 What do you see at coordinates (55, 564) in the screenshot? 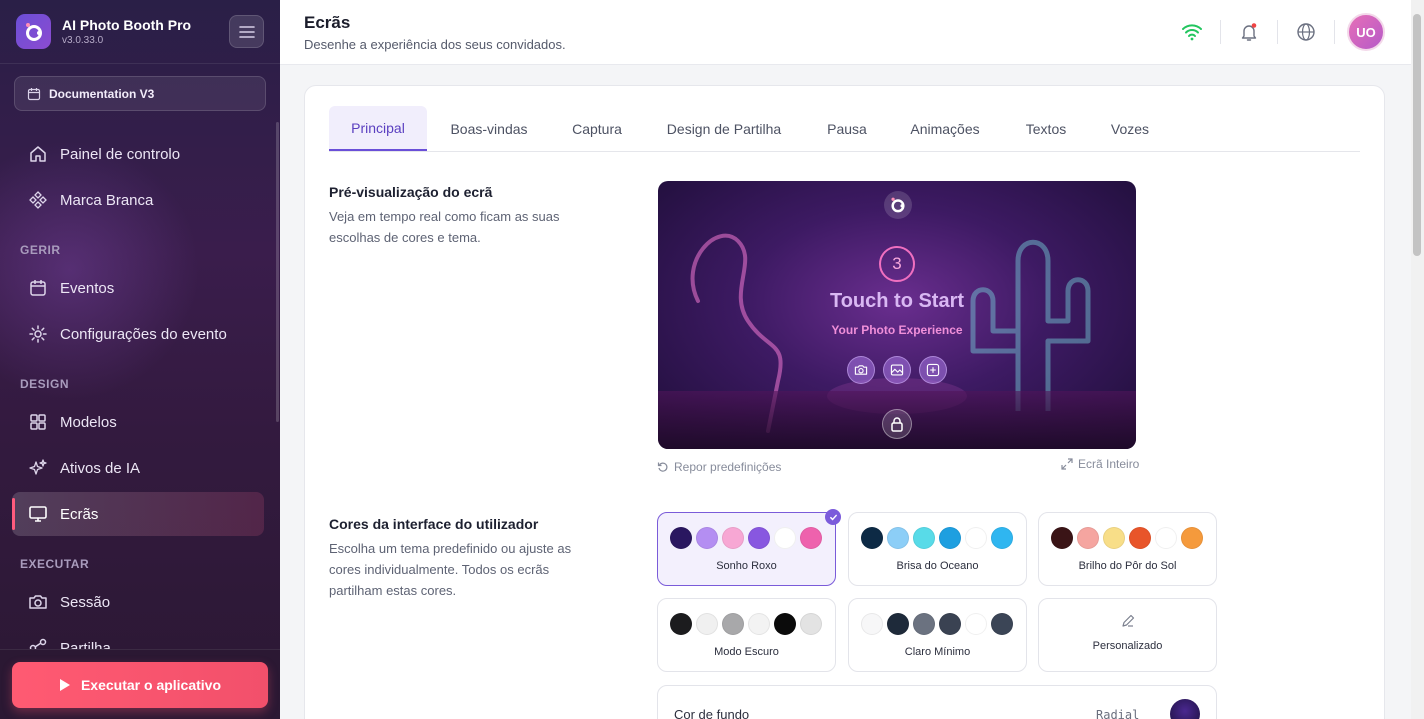
I see `section-label: EXECUTAR` at bounding box center [55, 564].